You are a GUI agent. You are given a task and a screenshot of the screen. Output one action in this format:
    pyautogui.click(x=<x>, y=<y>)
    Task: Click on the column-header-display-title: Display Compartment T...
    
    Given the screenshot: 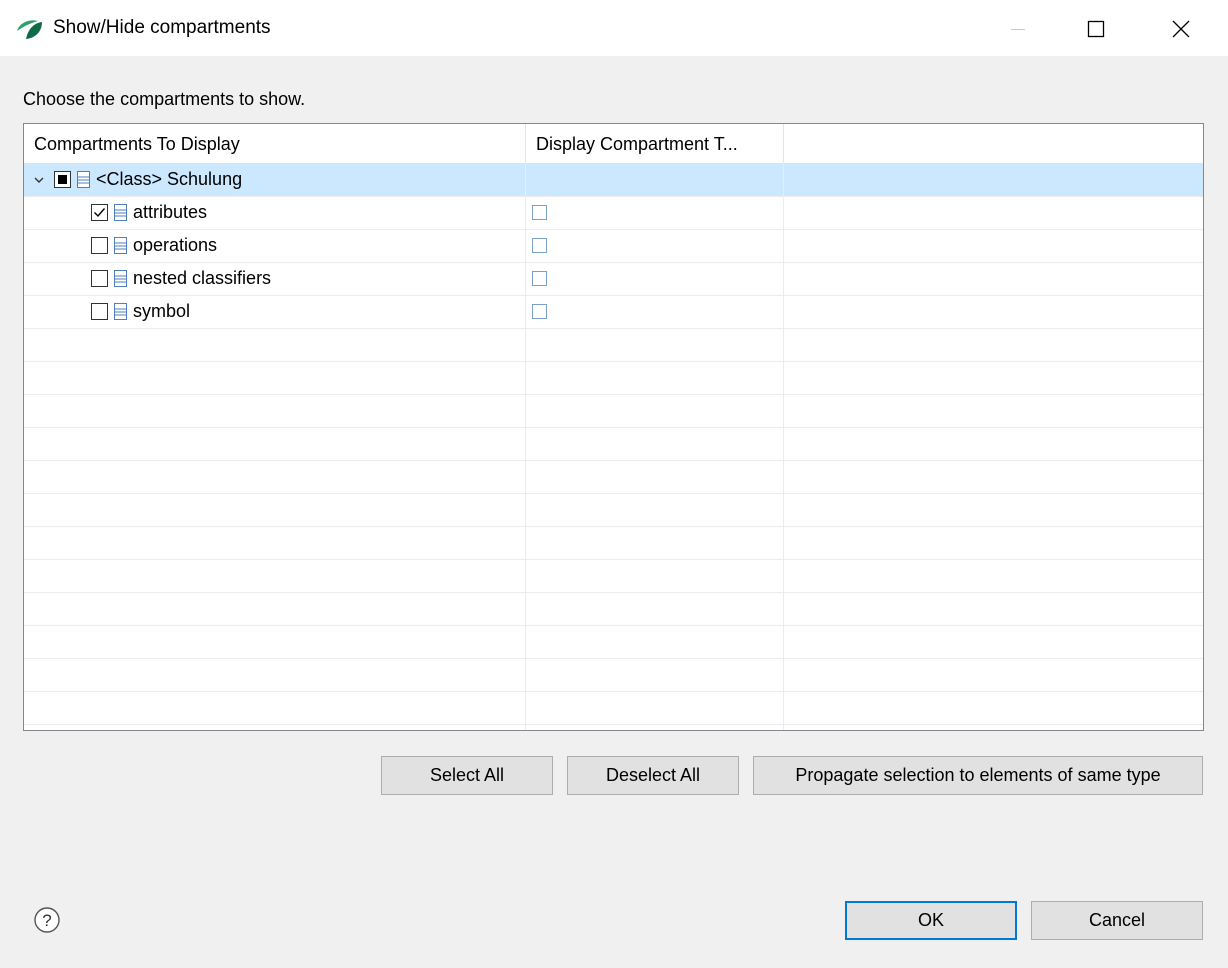 What is the action you would take?
    pyautogui.click(x=655, y=143)
    